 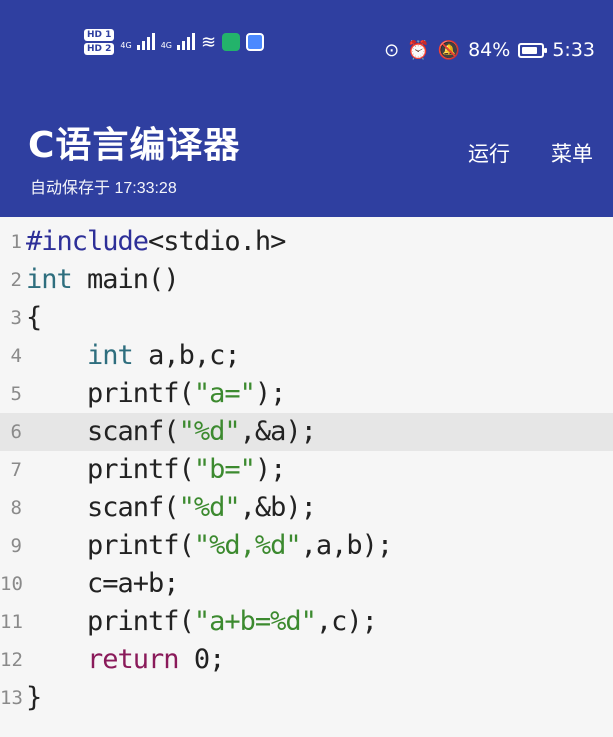 I want to click on code-token: c=a+b;, so click(x=103, y=583).